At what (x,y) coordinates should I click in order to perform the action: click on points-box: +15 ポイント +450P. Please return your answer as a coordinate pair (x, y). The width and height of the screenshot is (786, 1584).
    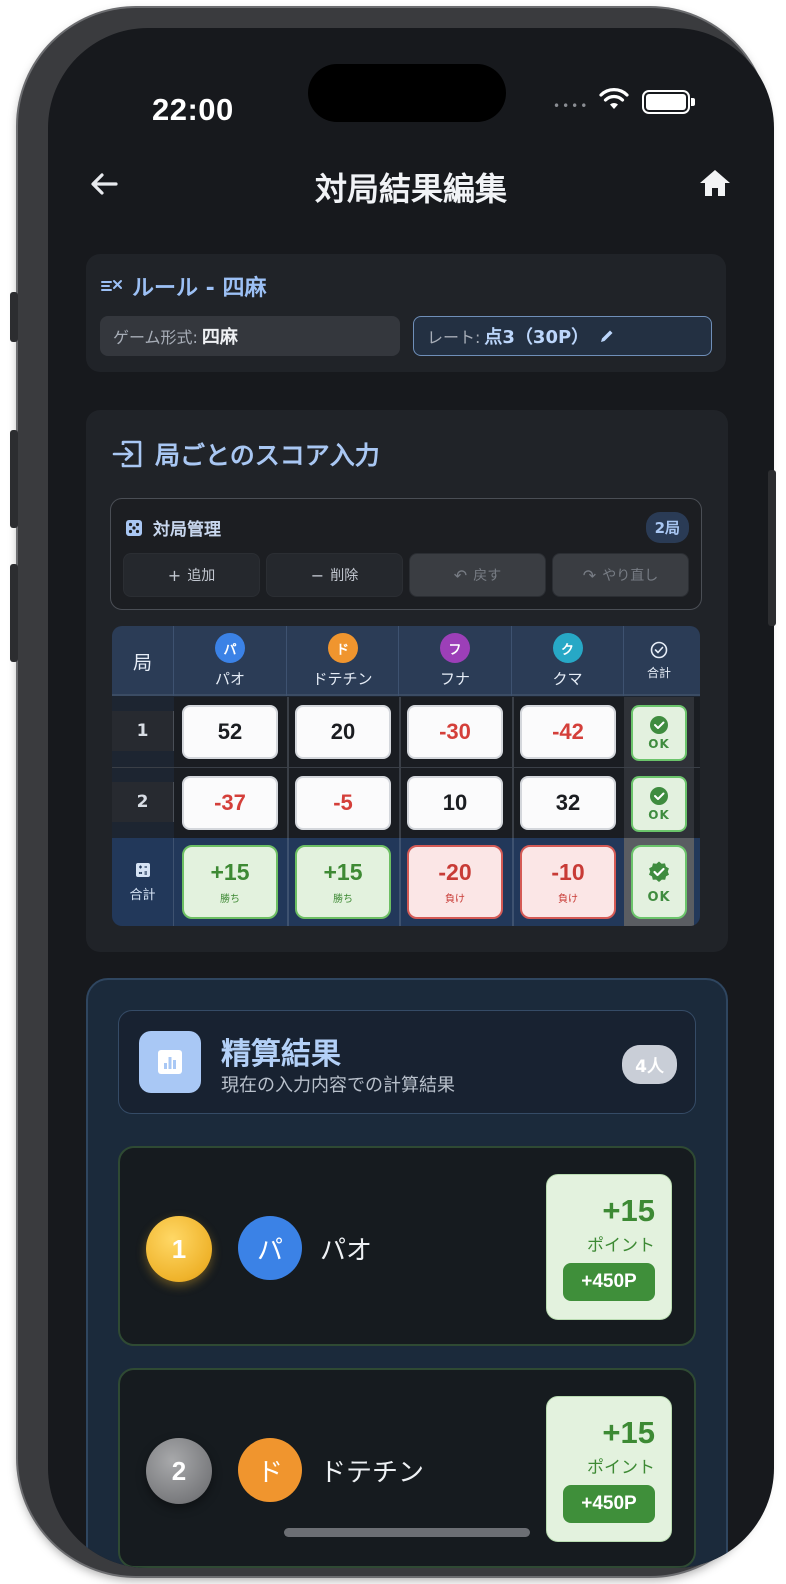
    Looking at the image, I should click on (609, 1469).